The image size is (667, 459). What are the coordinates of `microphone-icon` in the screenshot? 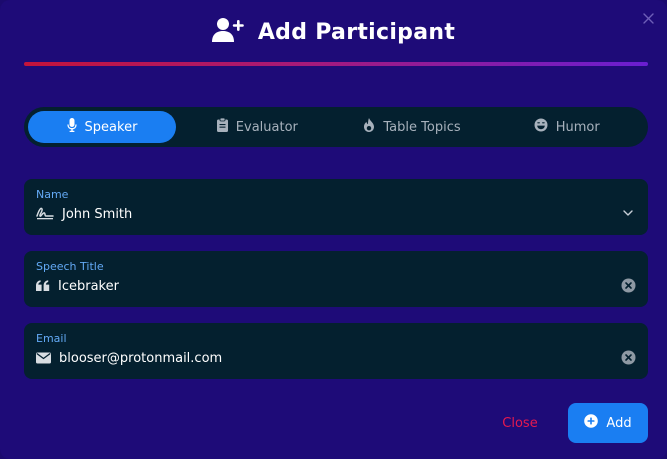 It's located at (71, 127).